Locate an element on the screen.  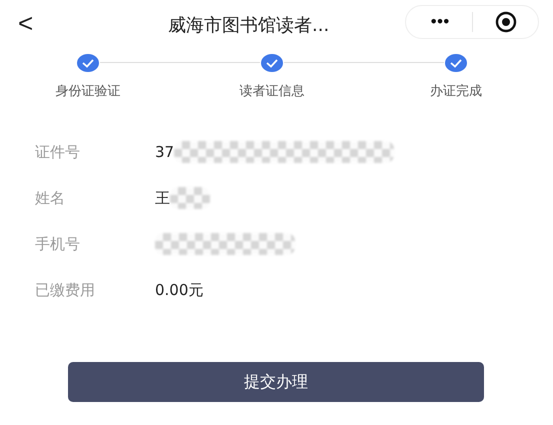
submit-button: 提交办理 is located at coordinates (276, 382).